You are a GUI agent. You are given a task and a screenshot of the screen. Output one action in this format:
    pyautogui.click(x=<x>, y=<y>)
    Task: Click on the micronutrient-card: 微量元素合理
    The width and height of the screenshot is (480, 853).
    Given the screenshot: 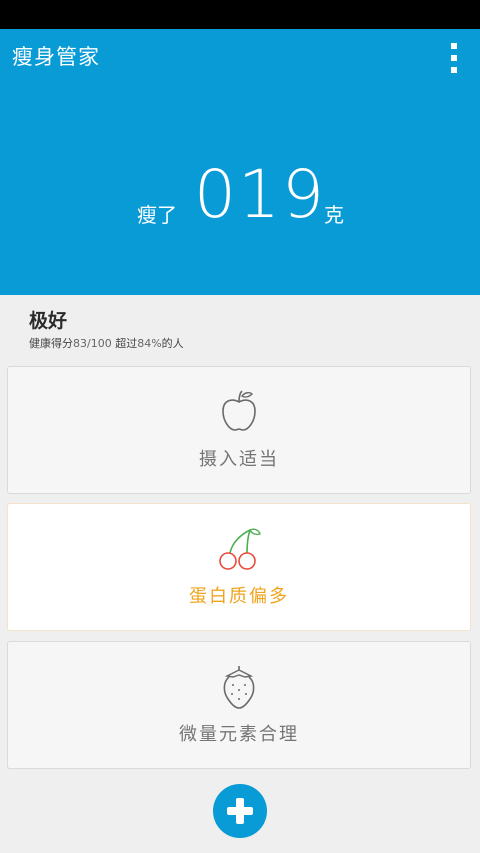 What is the action you would take?
    pyautogui.click(x=239, y=705)
    